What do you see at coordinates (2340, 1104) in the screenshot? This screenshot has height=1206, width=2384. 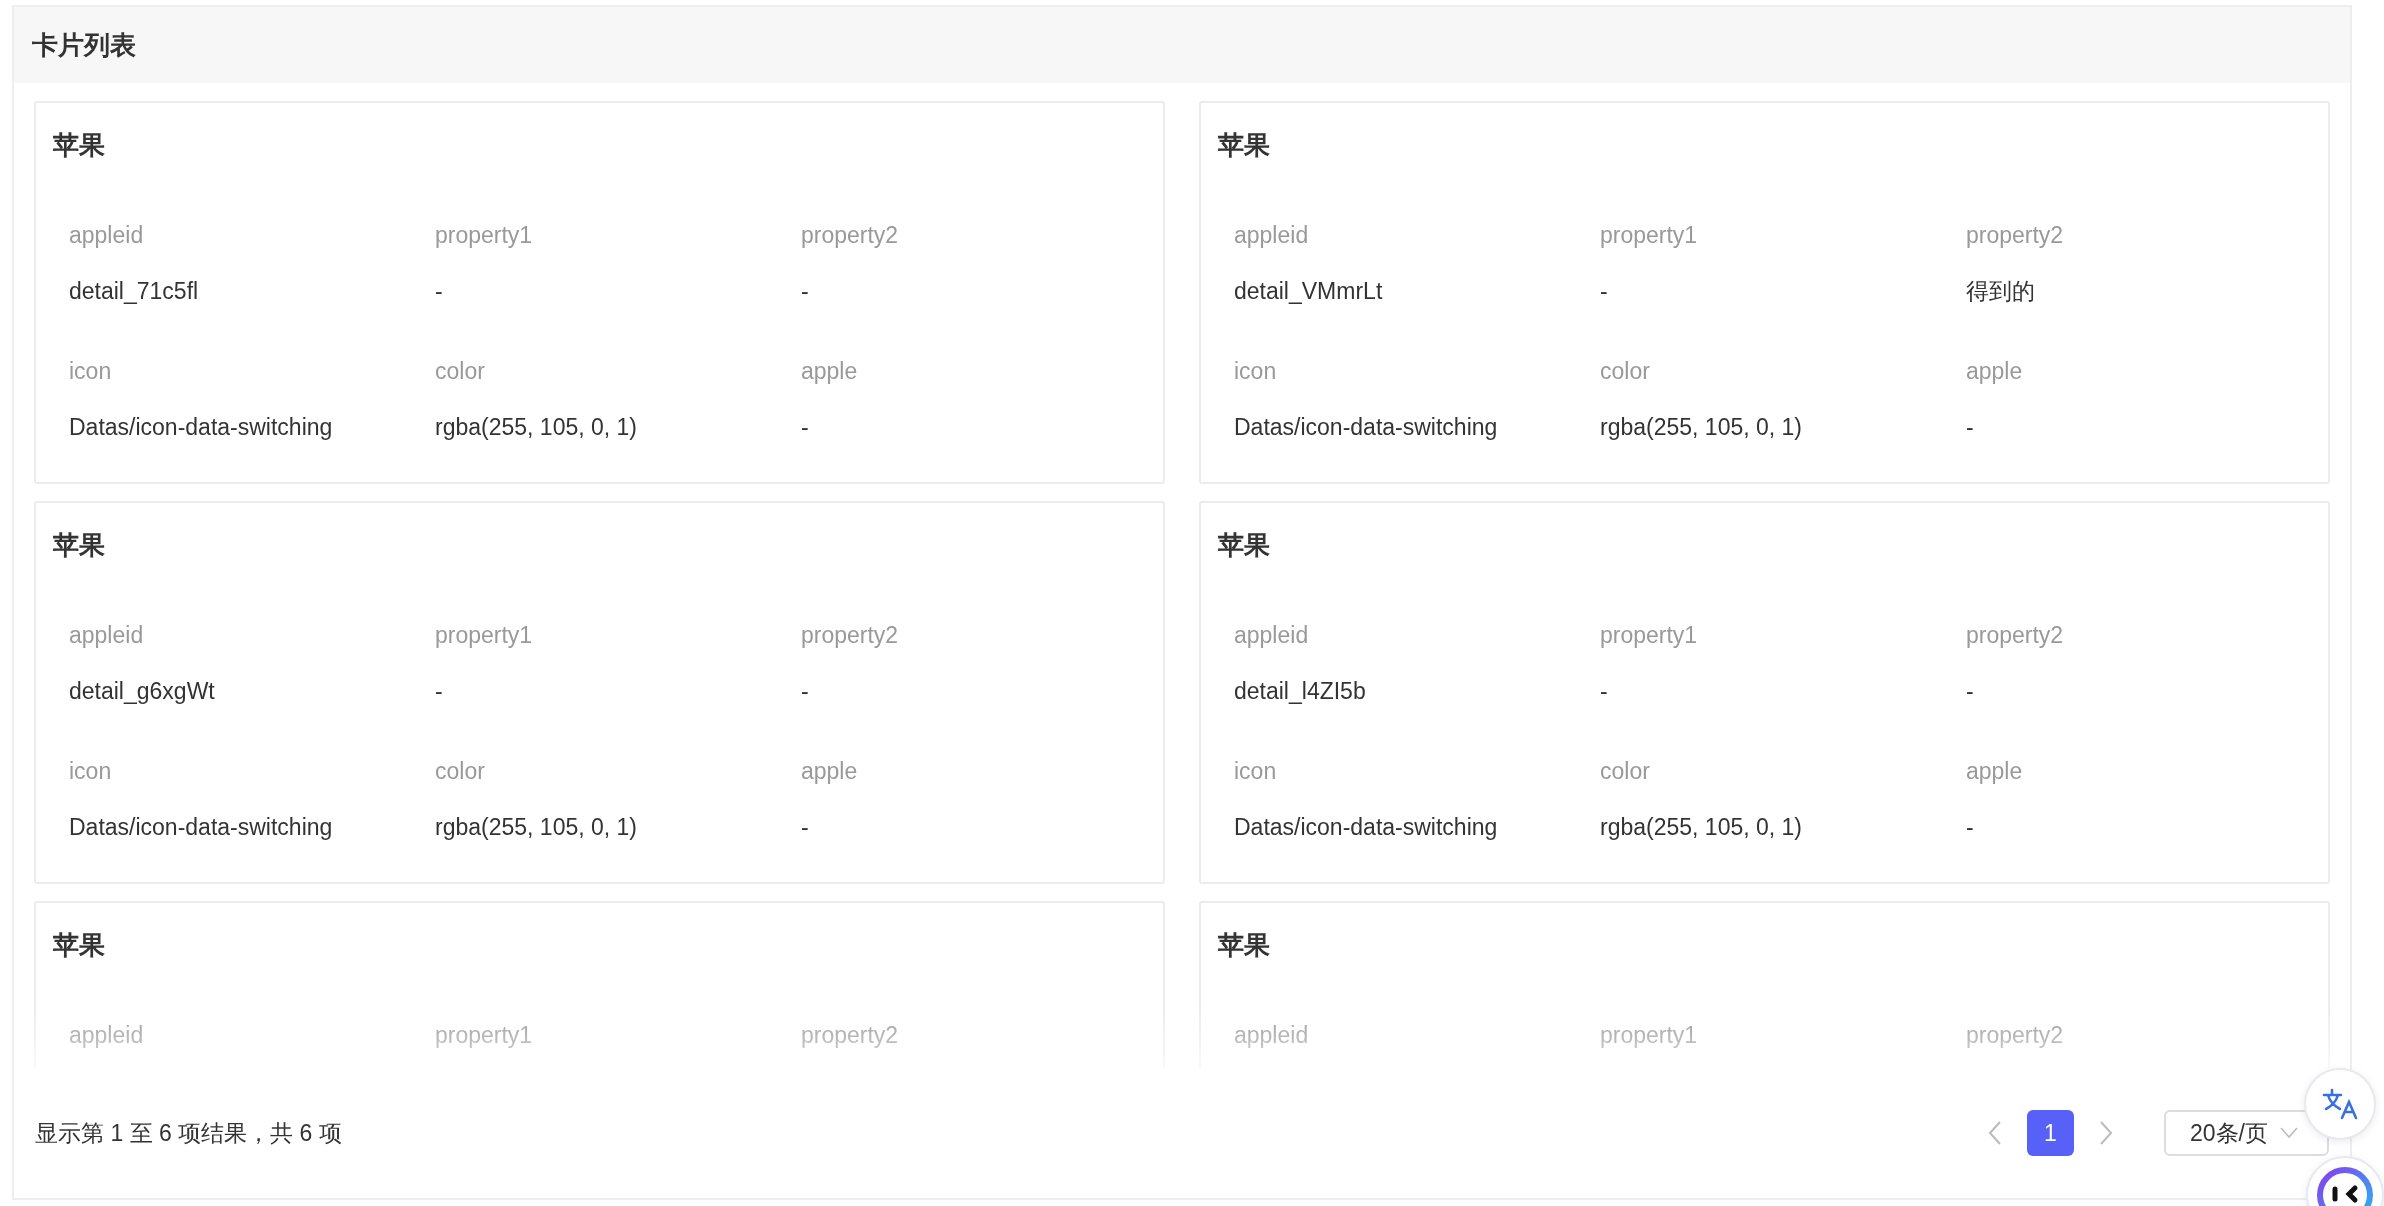 I see `translate-icon` at bounding box center [2340, 1104].